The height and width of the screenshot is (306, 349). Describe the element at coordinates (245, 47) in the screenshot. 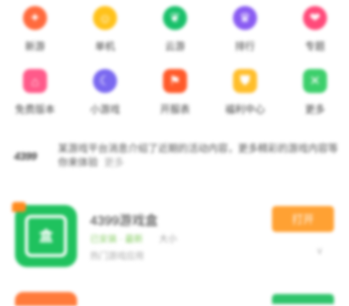

I see `category-label: 排行` at that location.